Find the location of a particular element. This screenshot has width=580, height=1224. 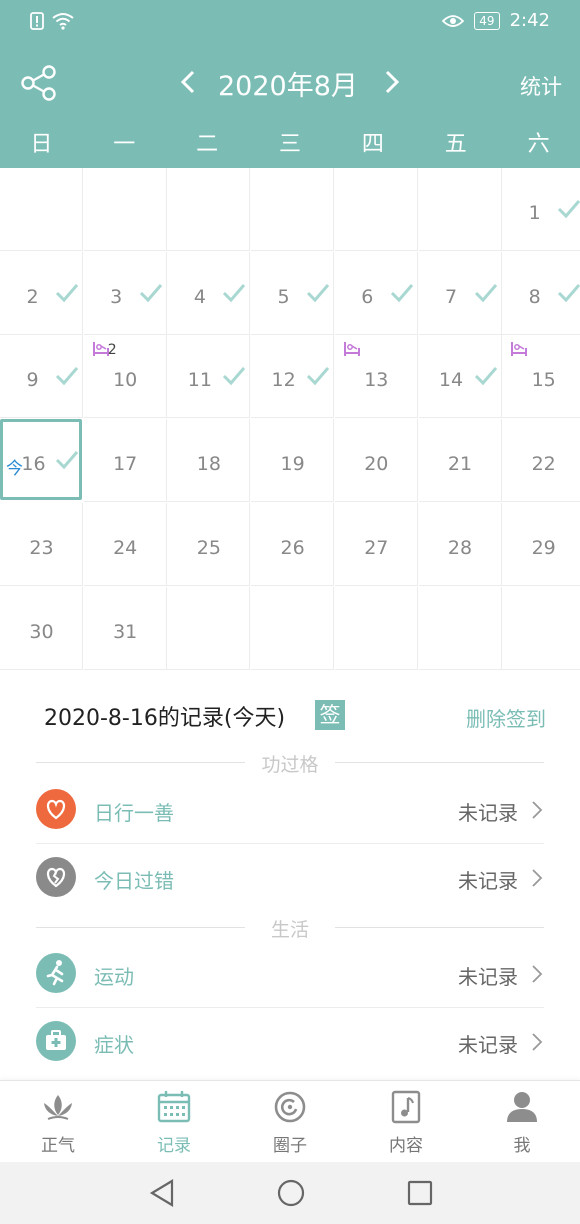

stats-button: 统计 is located at coordinates (541, 86).